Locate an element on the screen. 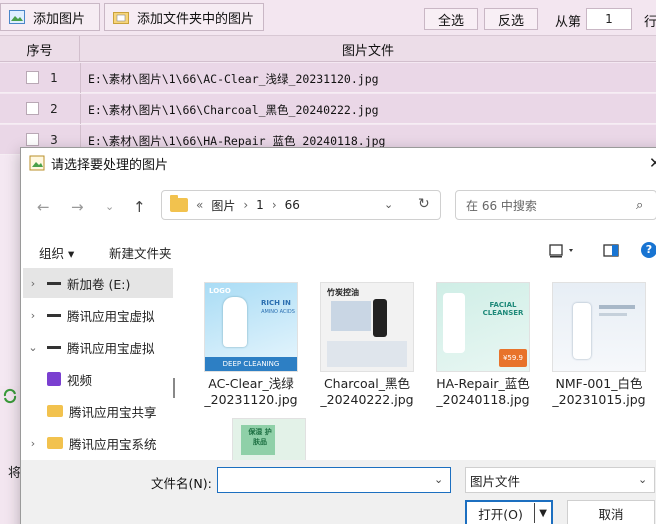  address-dropdown-icon: ⌄ is located at coordinates (388, 204).